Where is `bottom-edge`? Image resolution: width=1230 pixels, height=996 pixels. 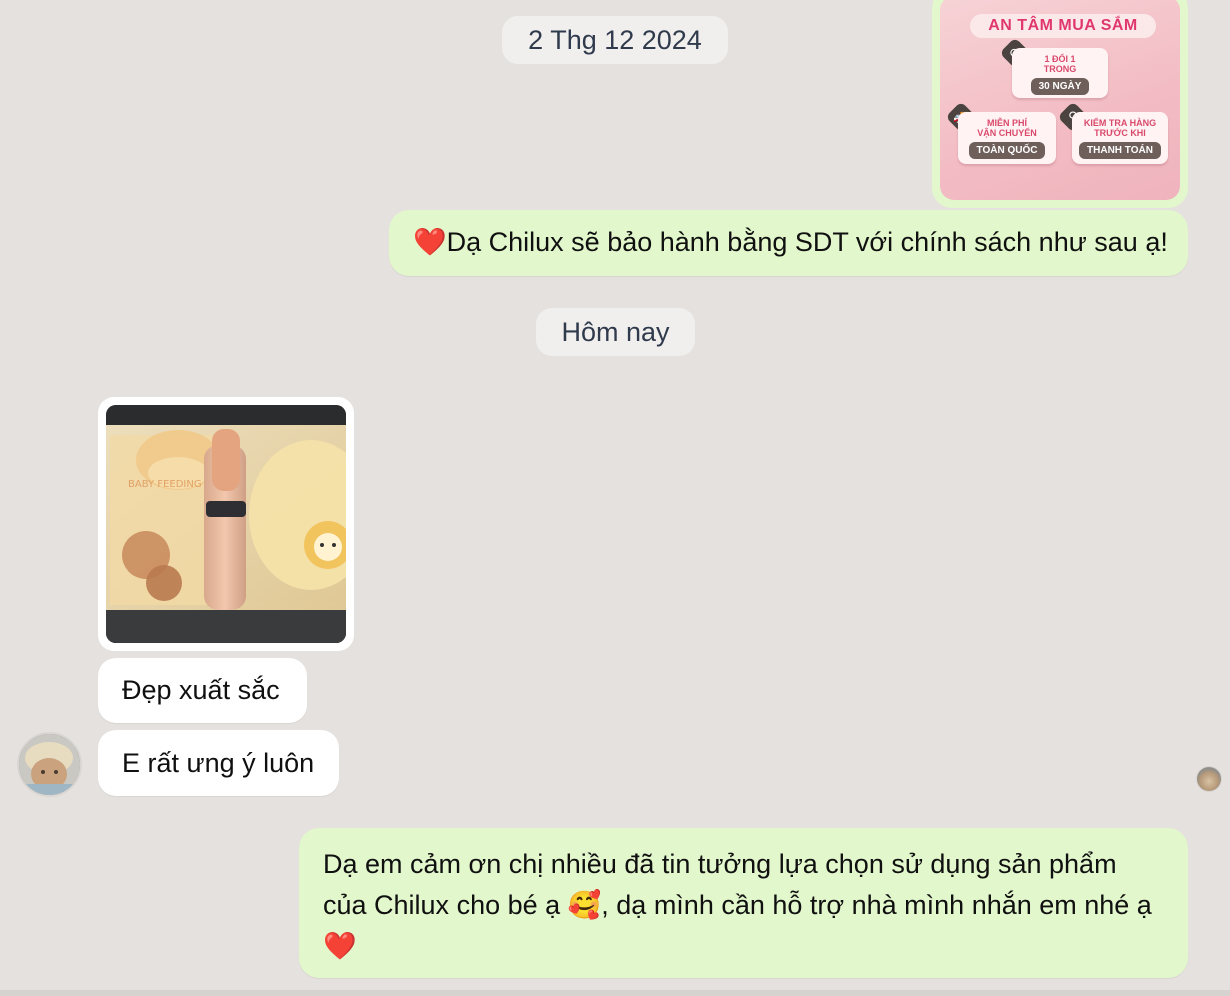
bottom-edge is located at coordinates (615, 993).